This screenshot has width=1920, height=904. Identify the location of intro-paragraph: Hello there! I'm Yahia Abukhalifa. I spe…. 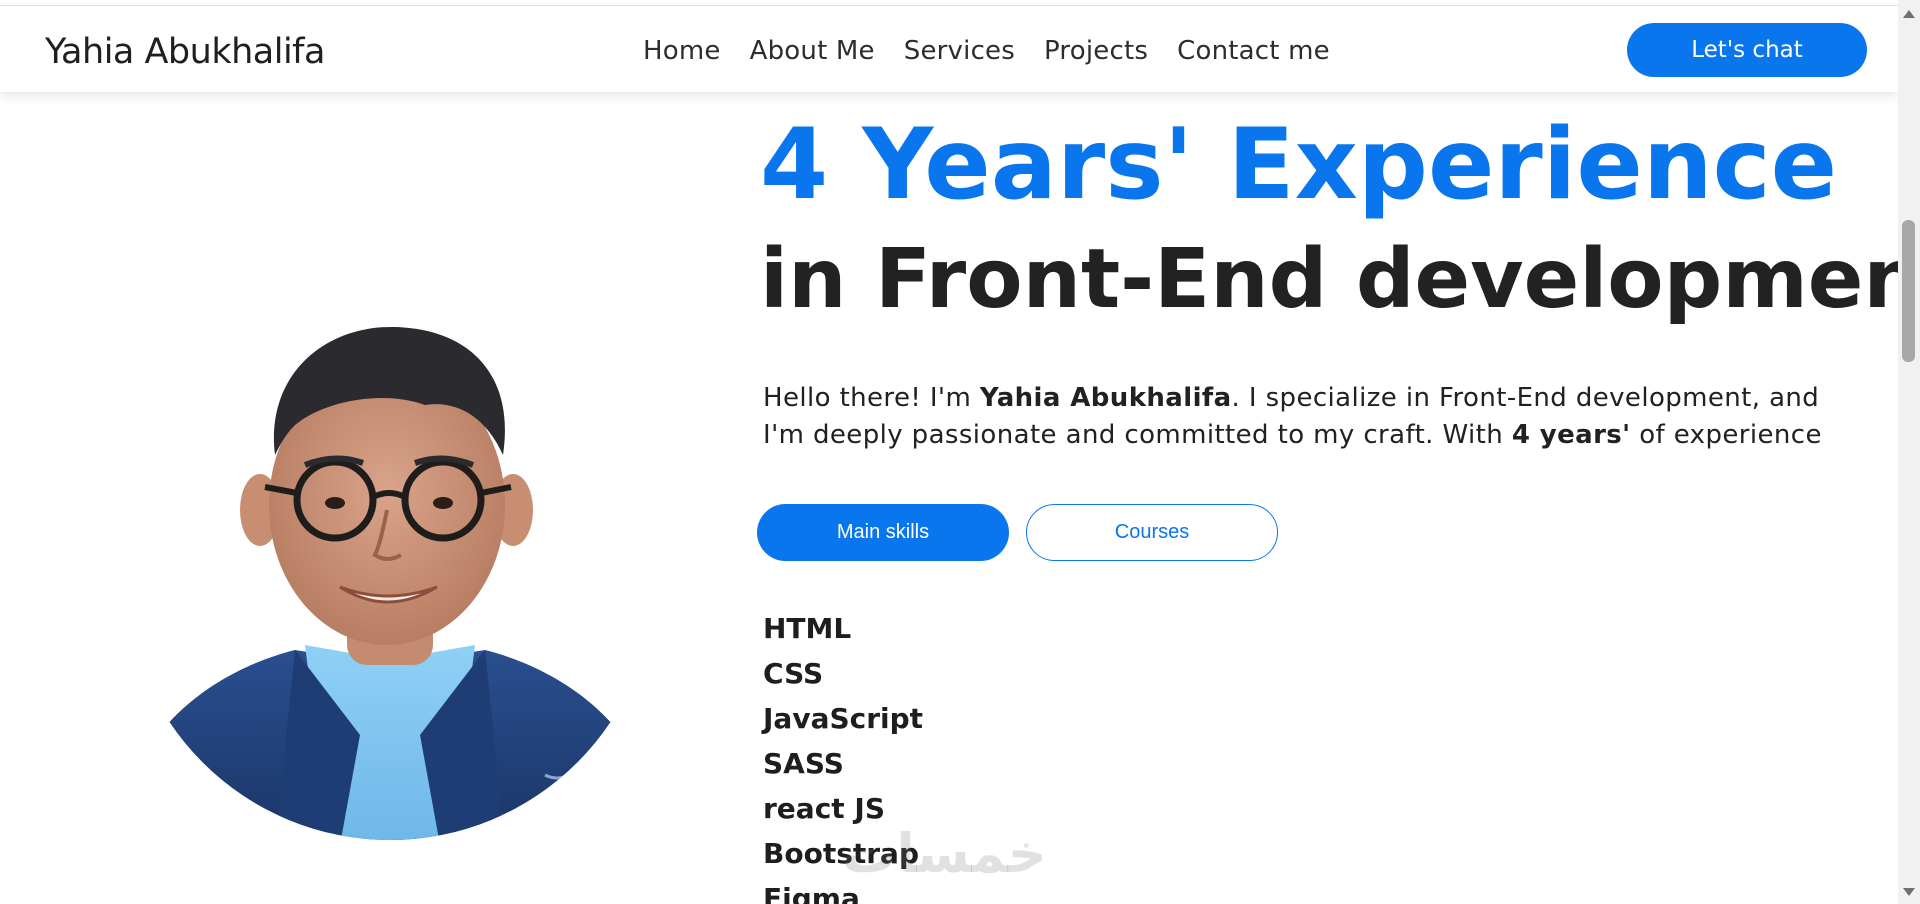
(1313, 417).